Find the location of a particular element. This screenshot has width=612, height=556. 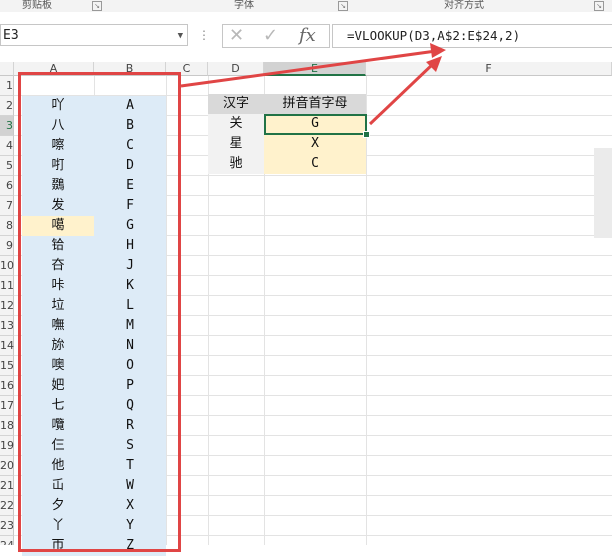

row-header-1: 1 is located at coordinates (7, 86).